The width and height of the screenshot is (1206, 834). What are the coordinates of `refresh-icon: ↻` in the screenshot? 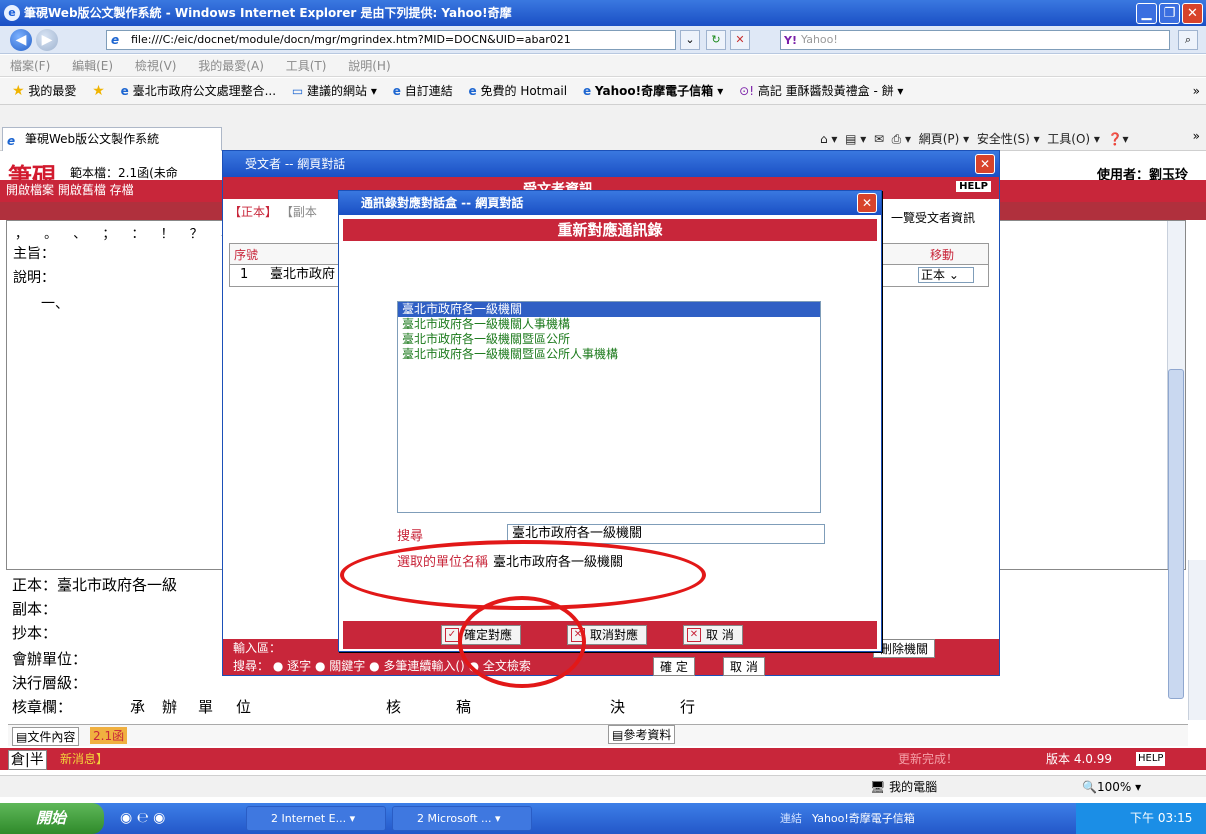 It's located at (716, 40).